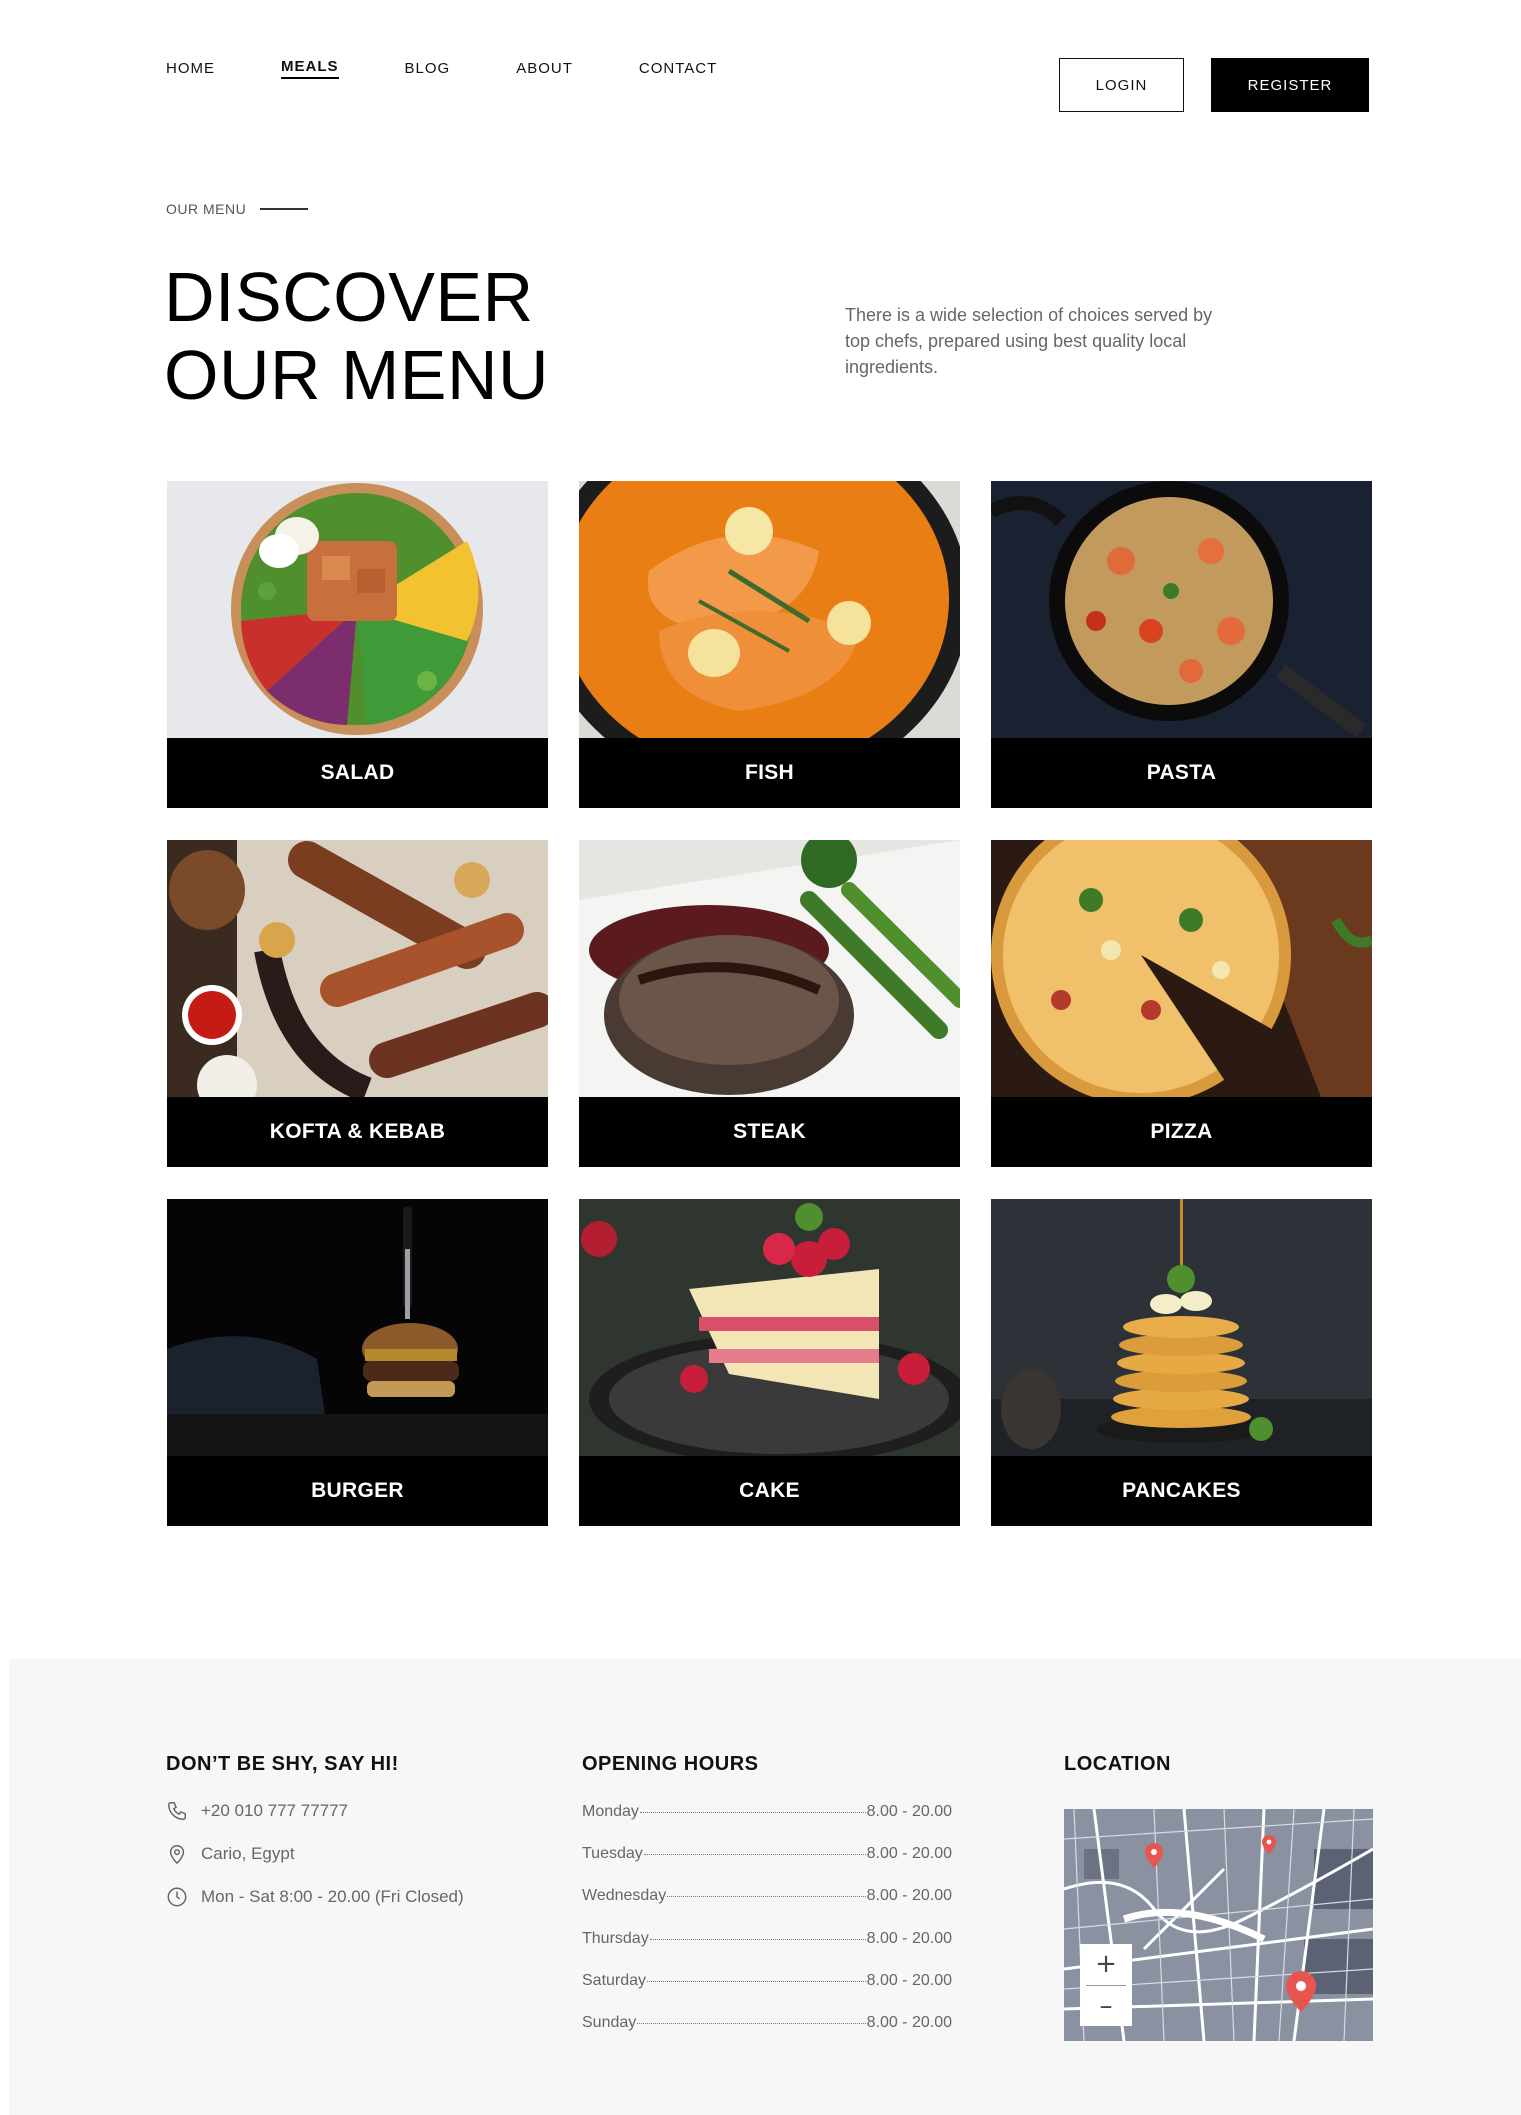 Image resolution: width=1521 pixels, height=2115 pixels. Describe the element at coordinates (357, 1131) in the screenshot. I see `menu-card-label: KOFTA & KEBAB` at that location.